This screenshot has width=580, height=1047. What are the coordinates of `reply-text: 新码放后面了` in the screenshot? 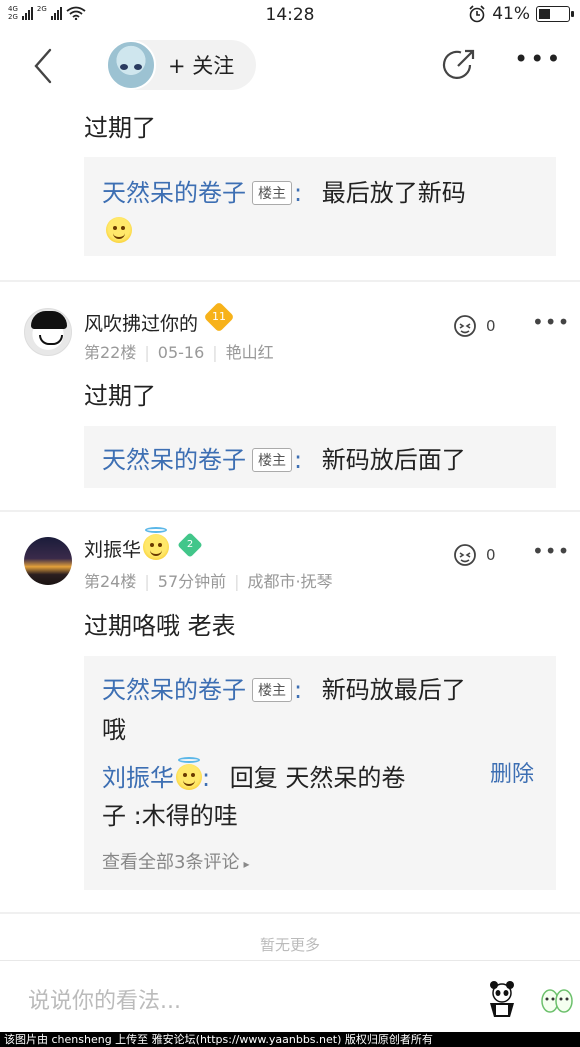 It's located at (393, 460).